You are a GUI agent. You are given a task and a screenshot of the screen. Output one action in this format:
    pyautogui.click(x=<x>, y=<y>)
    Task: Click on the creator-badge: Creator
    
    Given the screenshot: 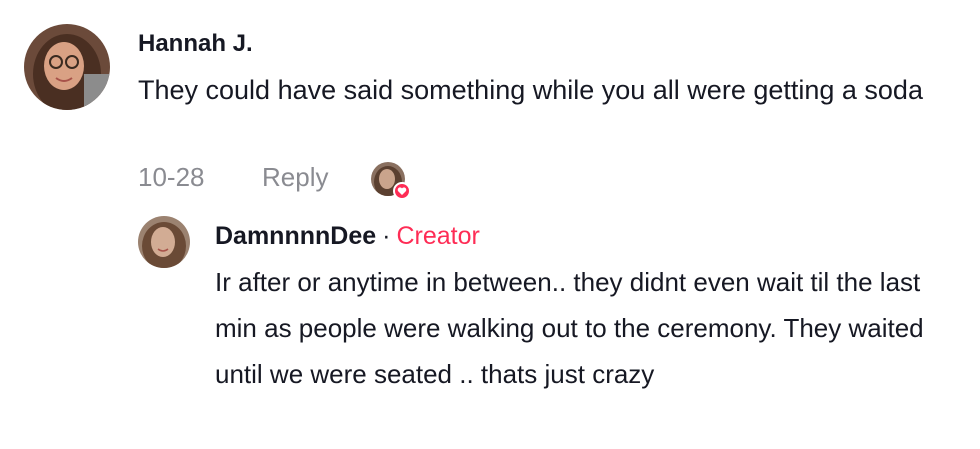 What is the action you would take?
    pyautogui.click(x=438, y=236)
    